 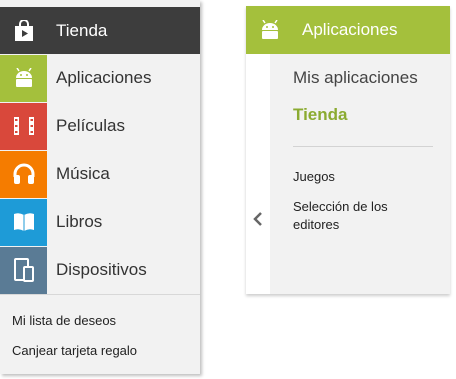 I want to click on nav-item-label: Dispositivos, so click(x=101, y=269).